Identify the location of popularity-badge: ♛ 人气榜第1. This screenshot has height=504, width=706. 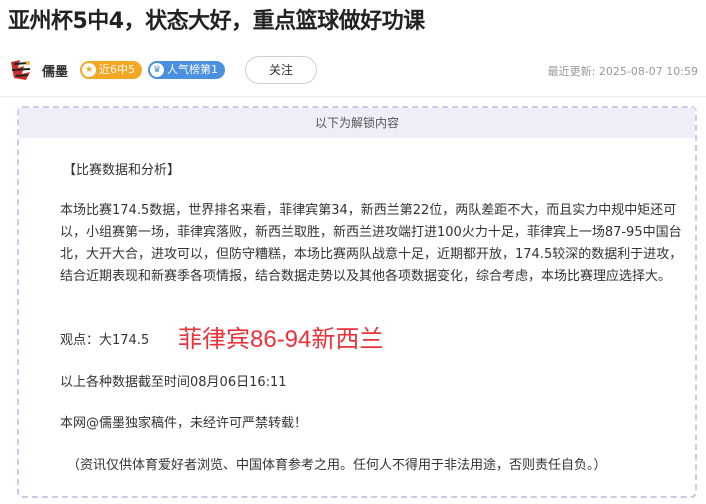
(186, 70).